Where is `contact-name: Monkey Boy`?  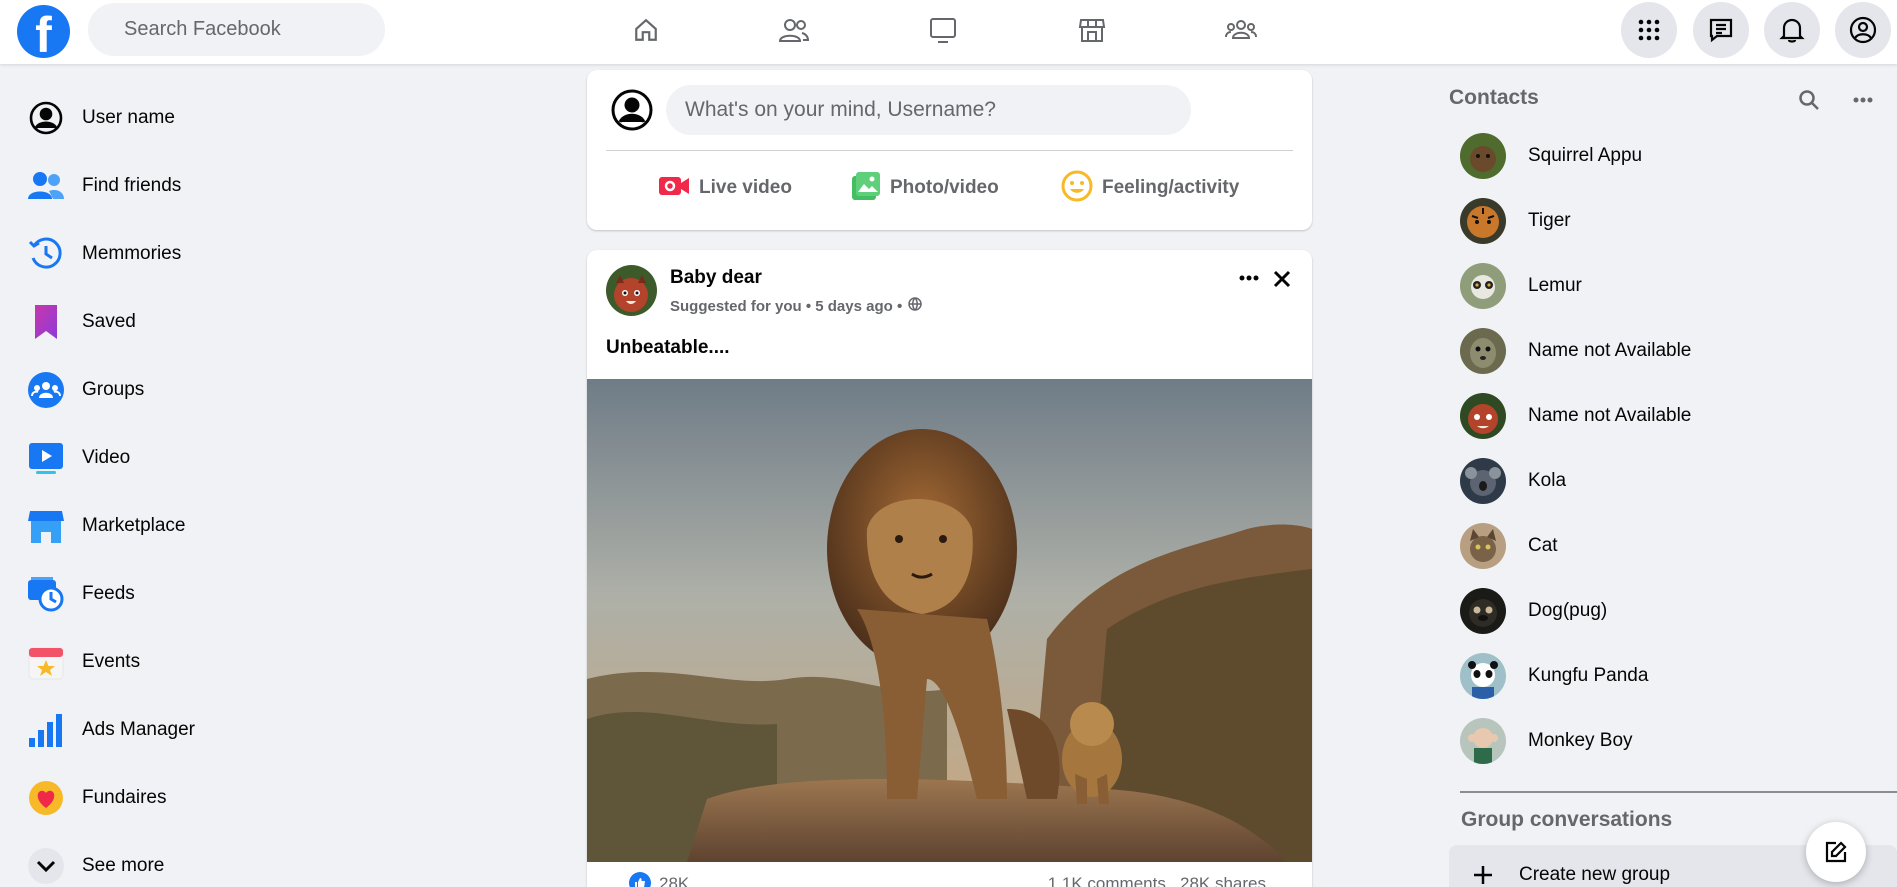 contact-name: Monkey Boy is located at coordinates (1580, 740).